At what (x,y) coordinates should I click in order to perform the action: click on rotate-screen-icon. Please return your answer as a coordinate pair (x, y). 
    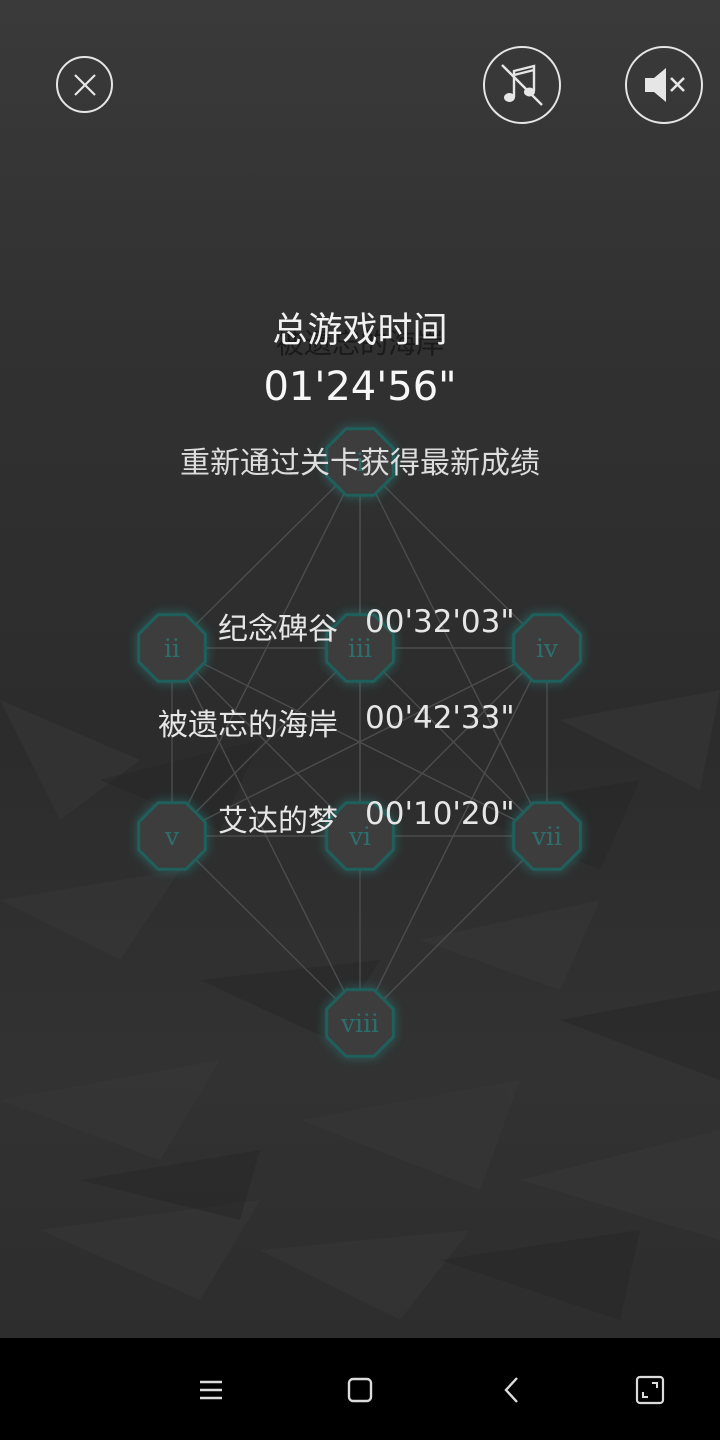
    Looking at the image, I should click on (650, 1390).